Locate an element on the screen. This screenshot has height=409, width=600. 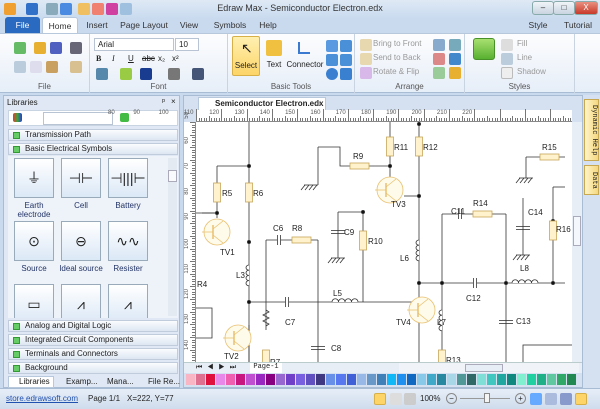
close-button: X is located at coordinates (586, 8).